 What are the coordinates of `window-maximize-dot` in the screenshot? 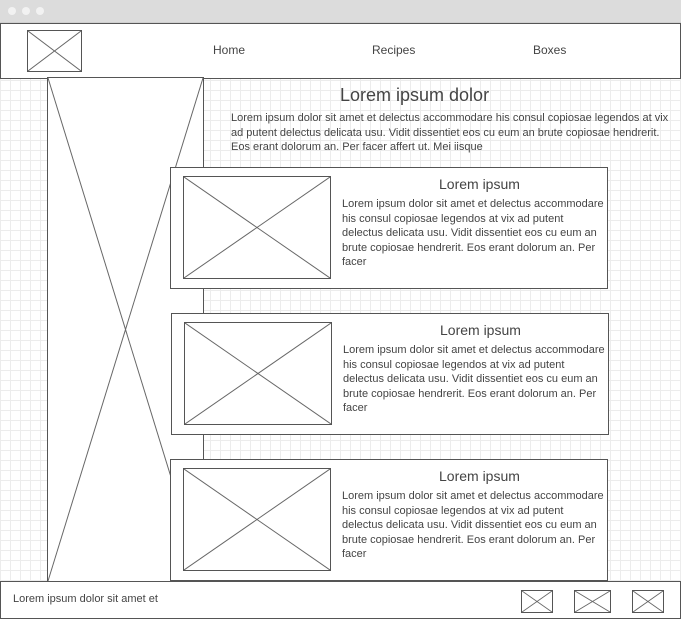 It's located at (40, 11).